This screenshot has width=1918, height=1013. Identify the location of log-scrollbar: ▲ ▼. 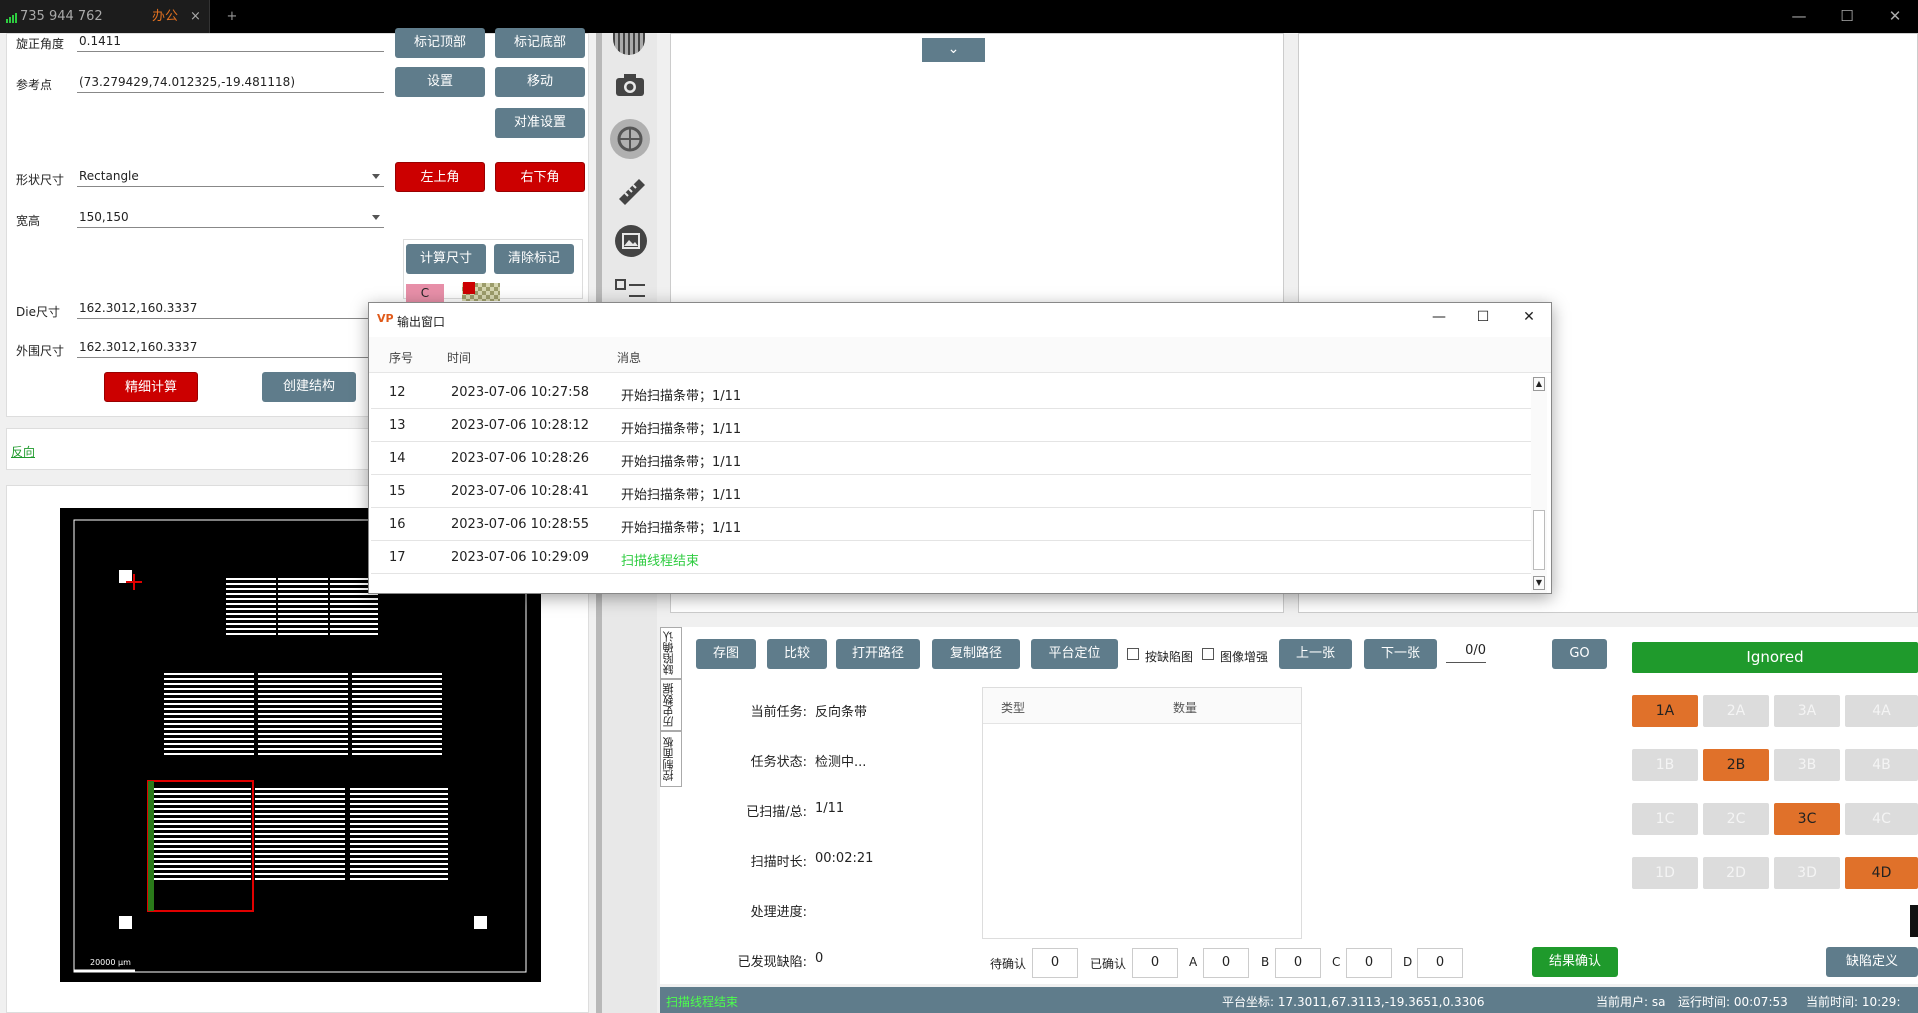
(1539, 485).